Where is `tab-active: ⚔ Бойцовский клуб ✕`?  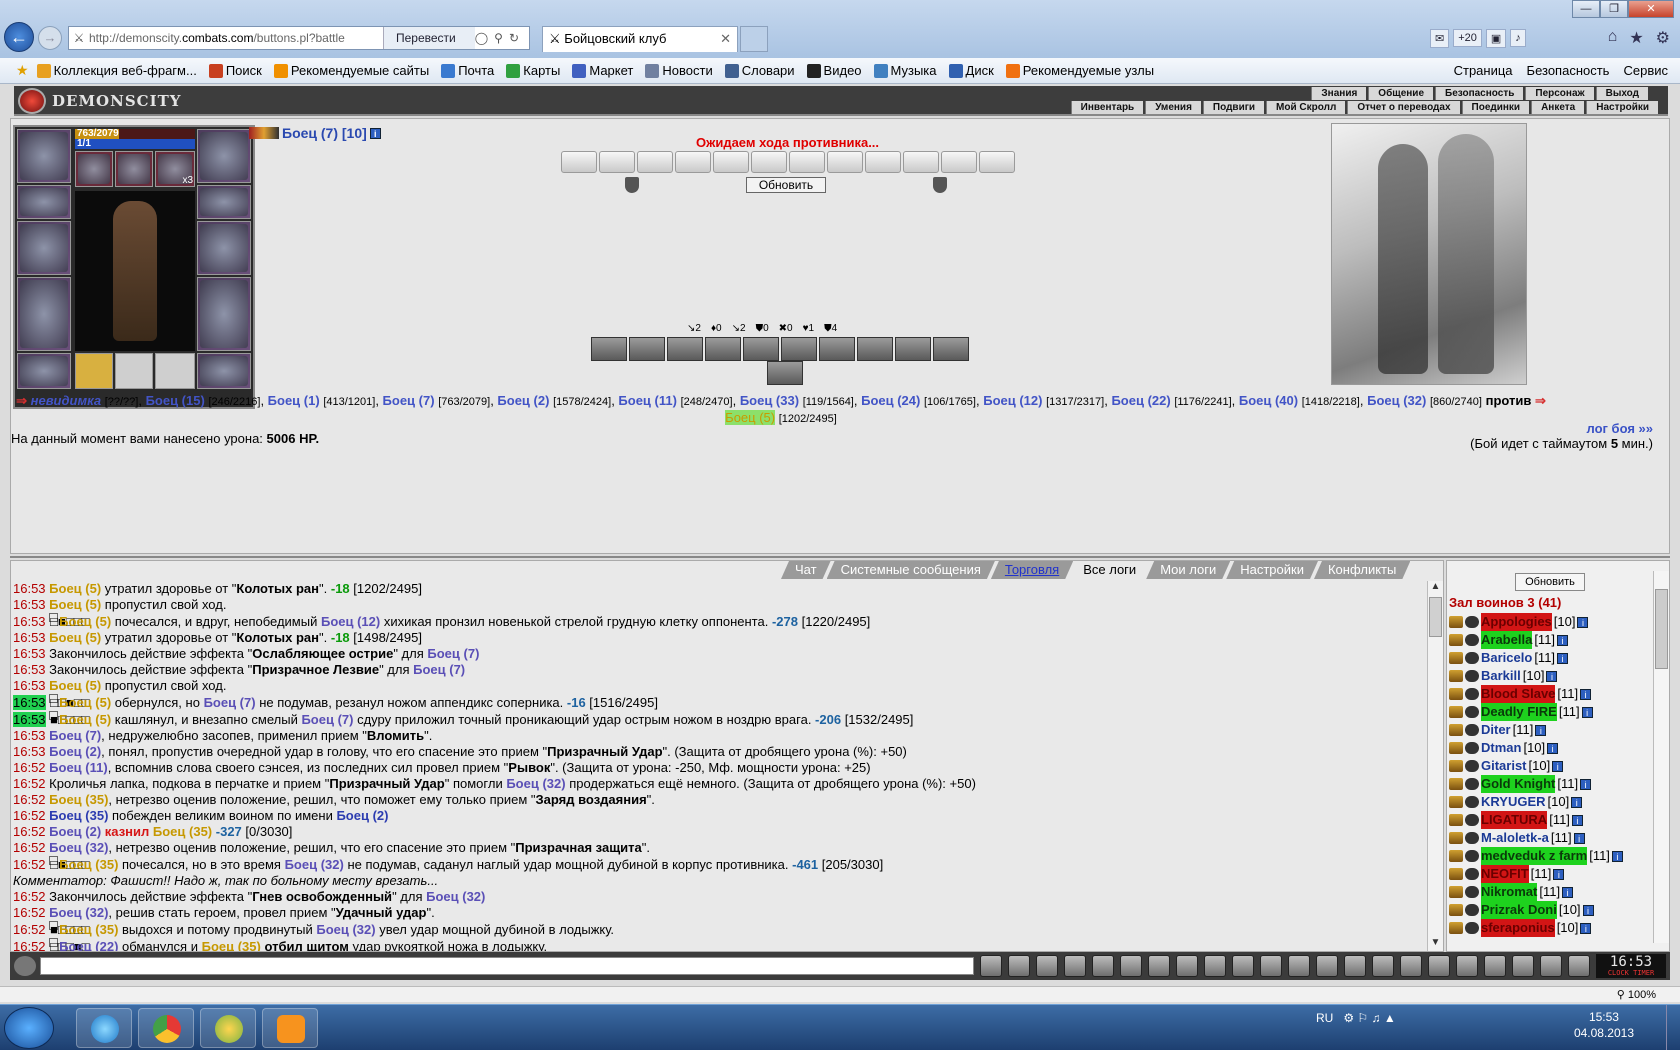 tab-active: ⚔ Бойцовский клуб ✕ is located at coordinates (640, 39).